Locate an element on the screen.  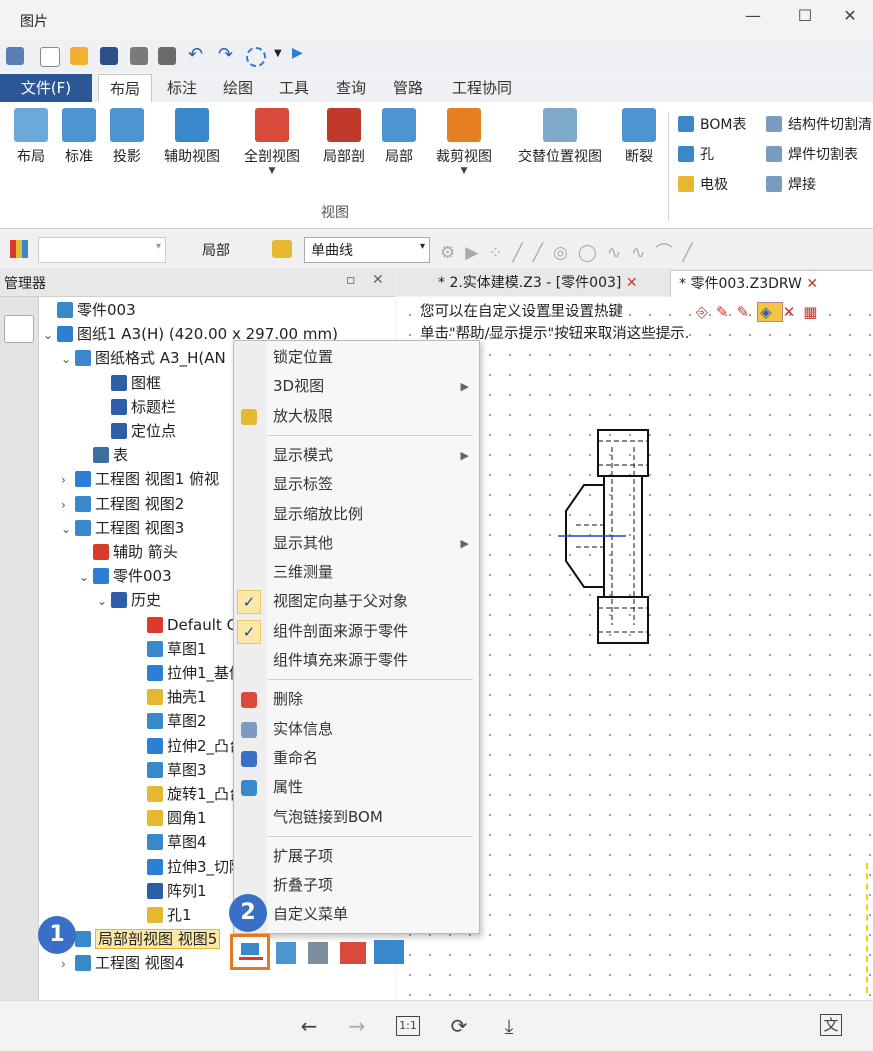
tree-node: 孔1 is located at coordinates (162, 915).